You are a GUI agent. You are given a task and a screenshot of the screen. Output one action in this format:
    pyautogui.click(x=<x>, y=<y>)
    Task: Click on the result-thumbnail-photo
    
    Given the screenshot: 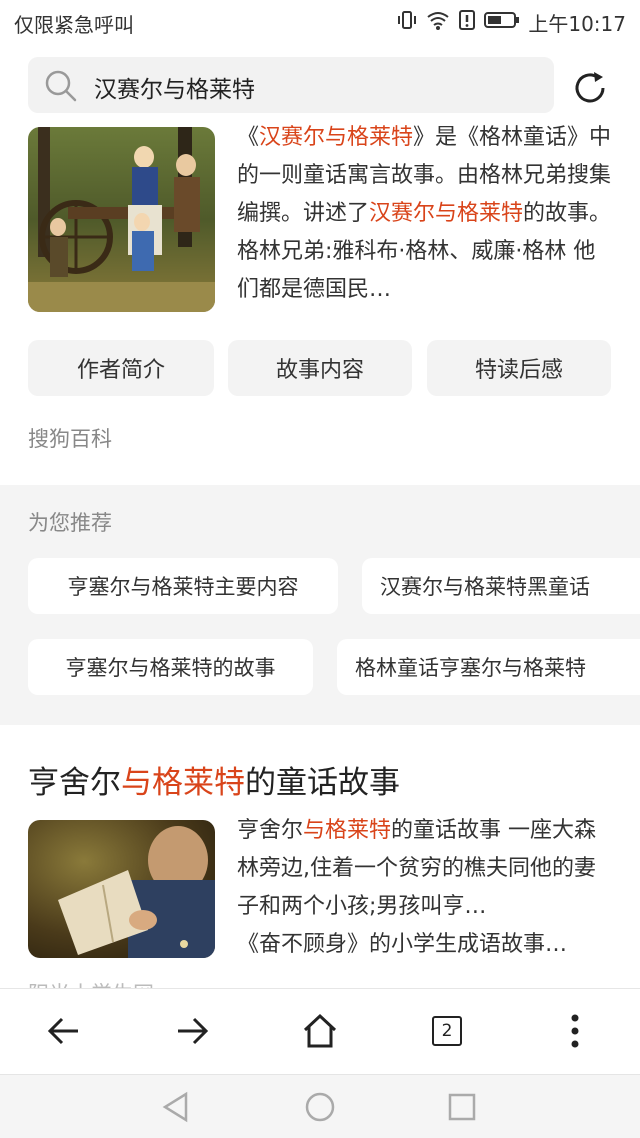 What is the action you would take?
    pyautogui.click(x=121, y=889)
    